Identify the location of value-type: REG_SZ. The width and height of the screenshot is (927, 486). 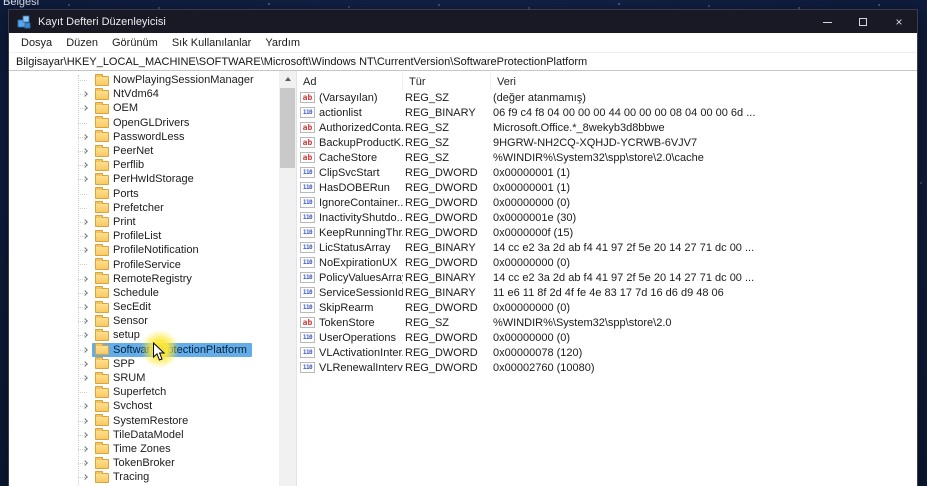
(427, 97).